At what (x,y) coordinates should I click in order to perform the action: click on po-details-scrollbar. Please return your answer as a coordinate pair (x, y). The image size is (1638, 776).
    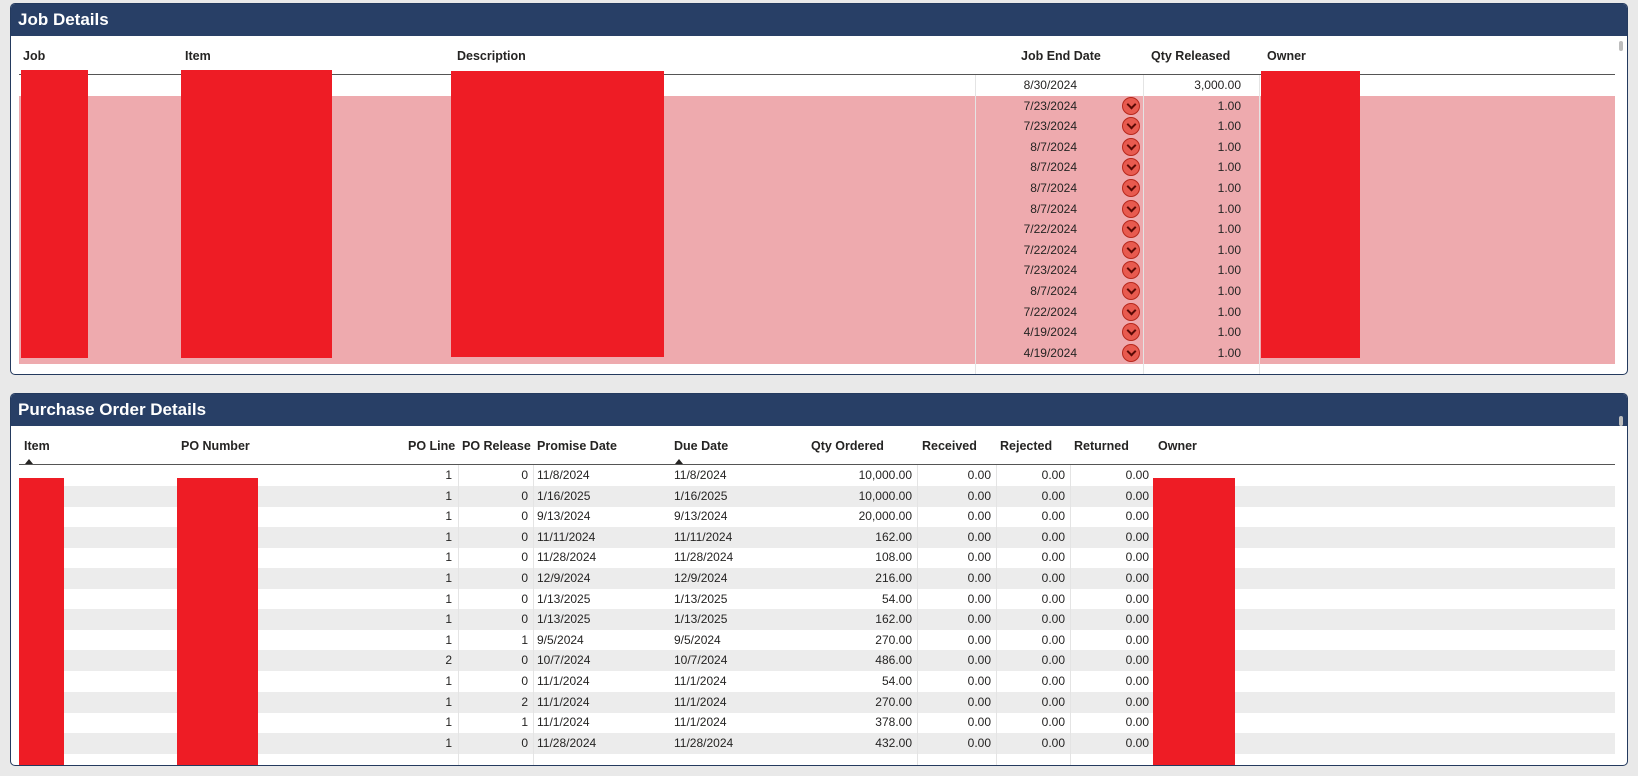
    Looking at the image, I should click on (1621, 421).